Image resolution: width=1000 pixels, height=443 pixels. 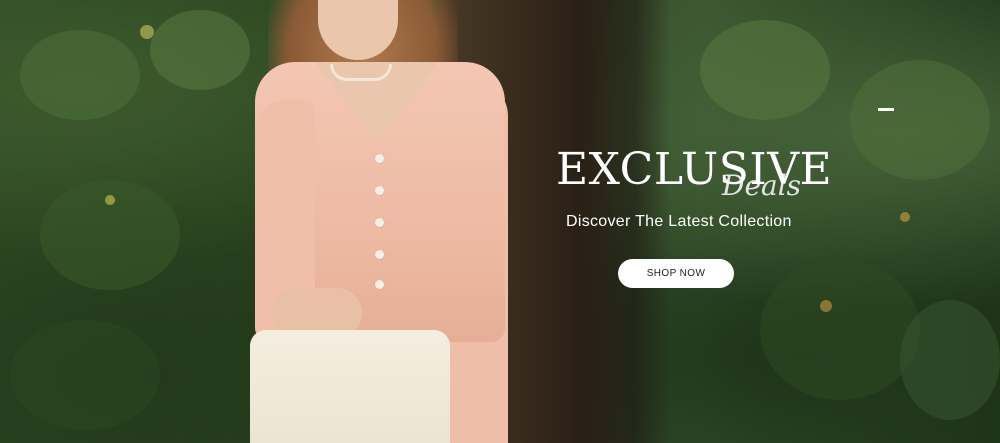 What do you see at coordinates (350, 386) in the screenshot?
I see `tulle-skirt` at bounding box center [350, 386].